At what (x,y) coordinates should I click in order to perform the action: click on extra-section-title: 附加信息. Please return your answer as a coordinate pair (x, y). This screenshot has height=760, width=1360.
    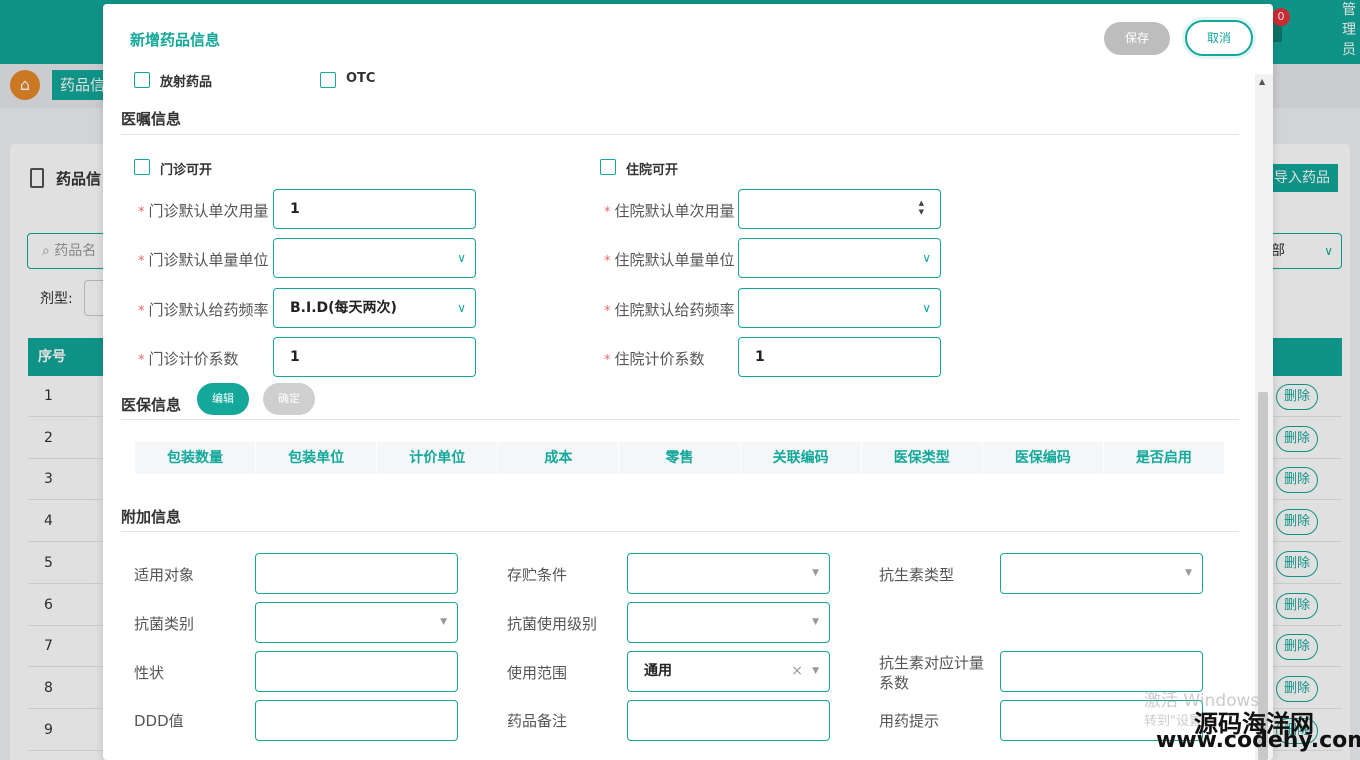
    Looking at the image, I should click on (151, 517).